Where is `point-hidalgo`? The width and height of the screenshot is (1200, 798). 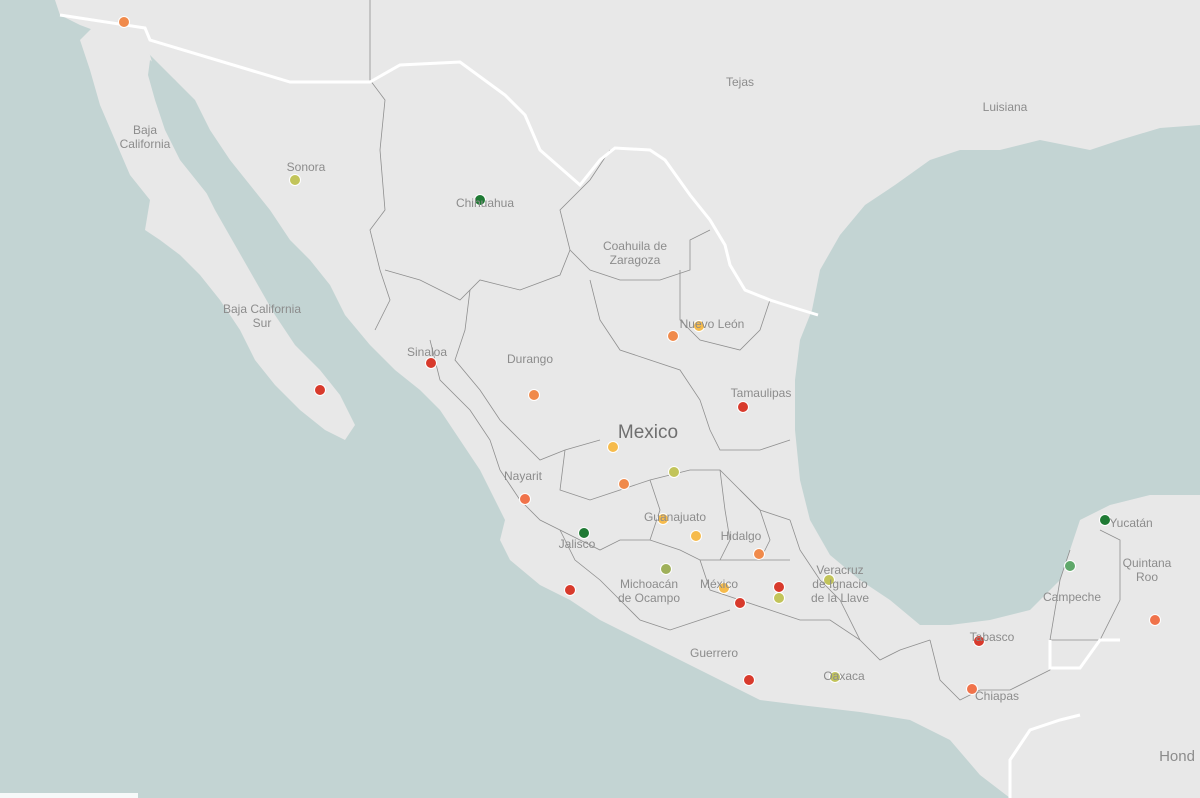
point-hidalgo is located at coordinates (759, 554).